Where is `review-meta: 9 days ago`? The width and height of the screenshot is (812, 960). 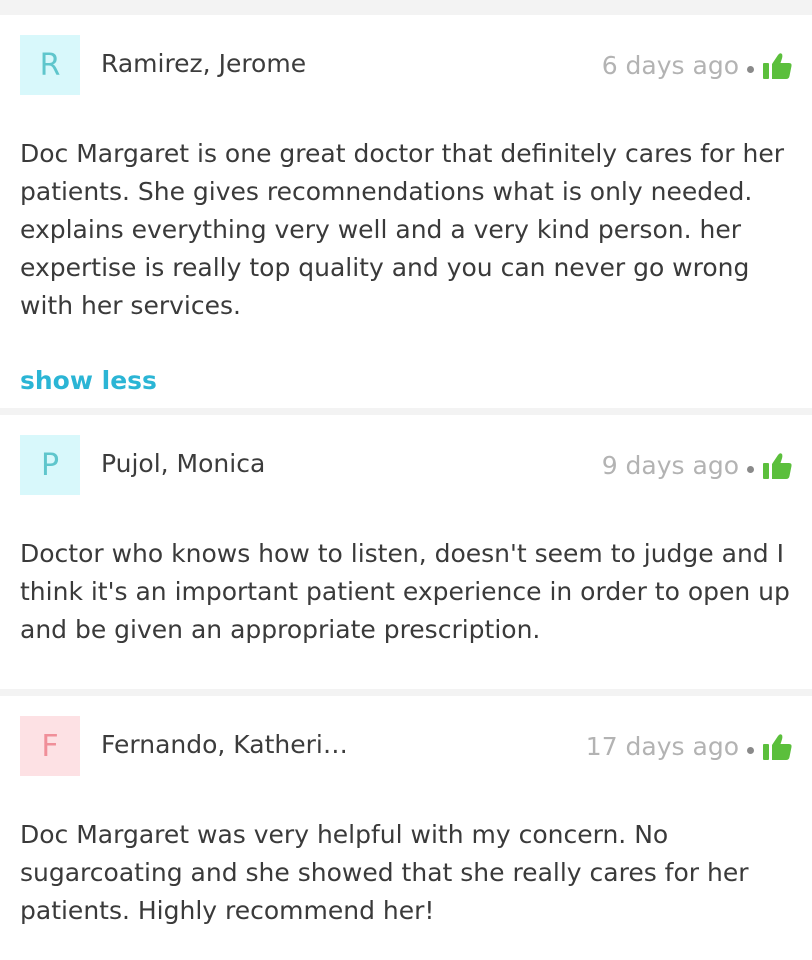
review-meta: 9 days ago is located at coordinates (697, 465).